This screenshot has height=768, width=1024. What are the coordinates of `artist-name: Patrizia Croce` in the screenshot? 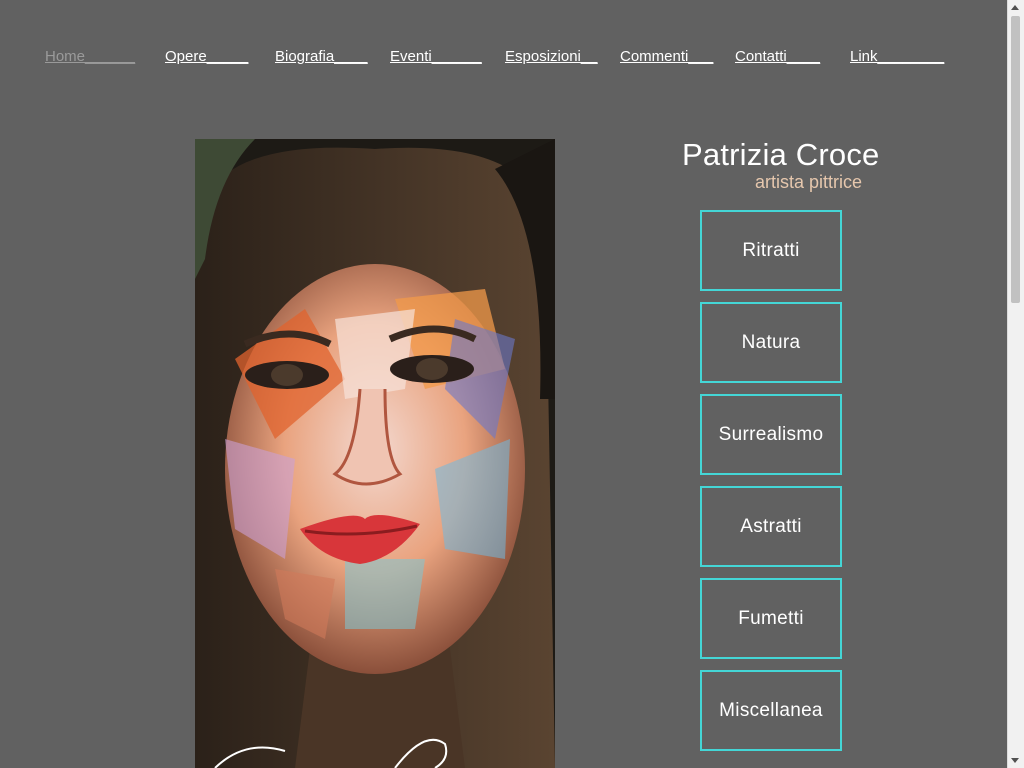 It's located at (781, 154).